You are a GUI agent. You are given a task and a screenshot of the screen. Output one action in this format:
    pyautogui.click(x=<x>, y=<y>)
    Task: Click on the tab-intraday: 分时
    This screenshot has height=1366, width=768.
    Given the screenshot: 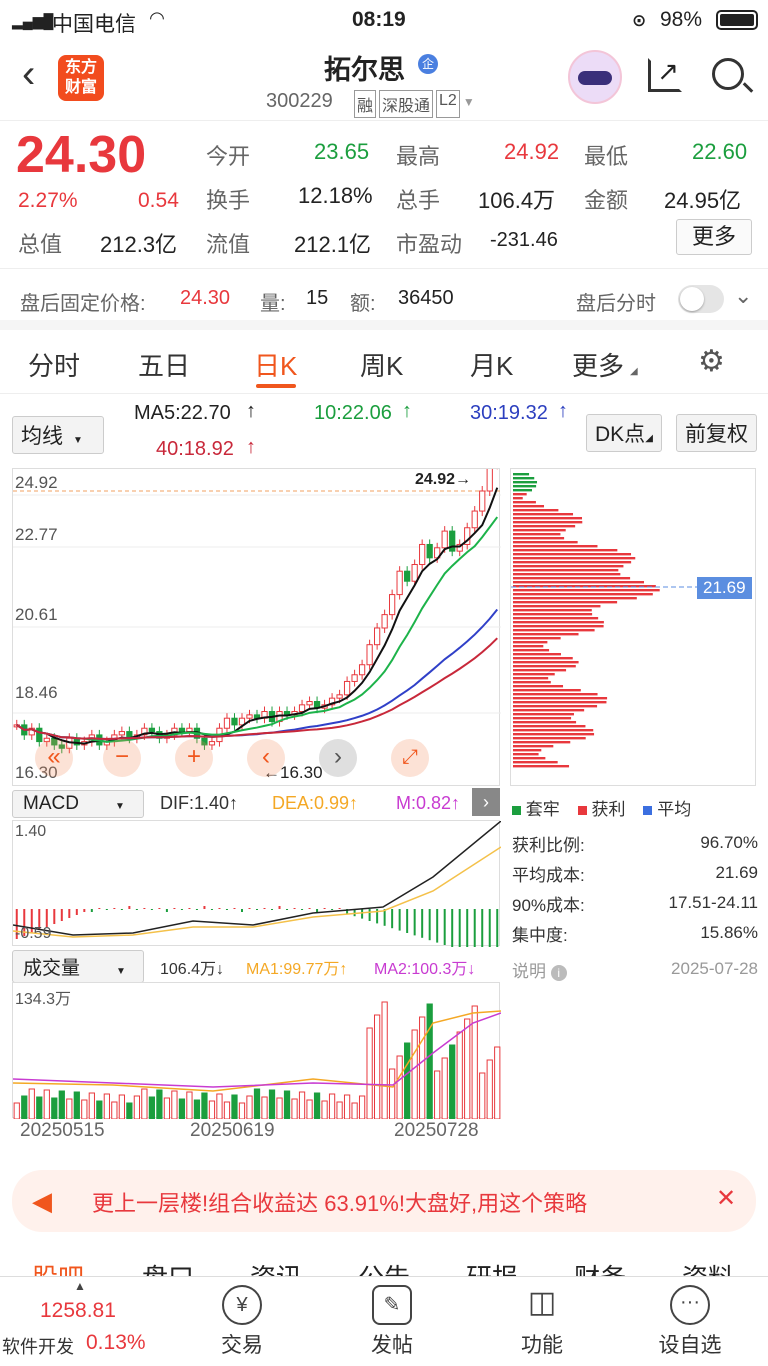 What is the action you would take?
    pyautogui.click(x=54, y=364)
    